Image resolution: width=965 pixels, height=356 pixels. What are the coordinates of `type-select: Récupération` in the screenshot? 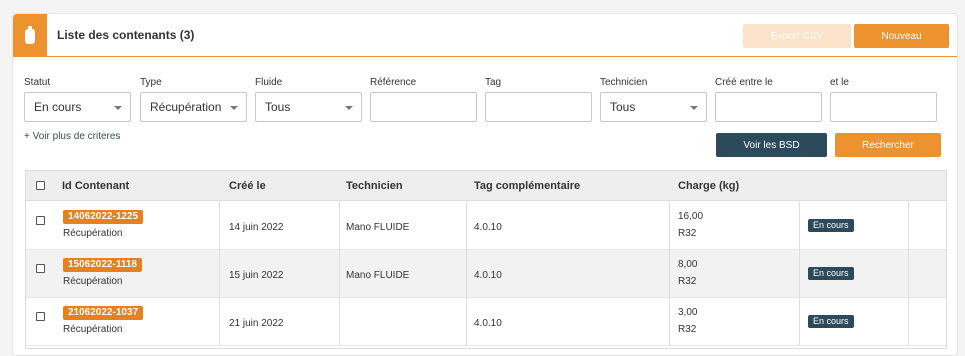 It's located at (193, 107).